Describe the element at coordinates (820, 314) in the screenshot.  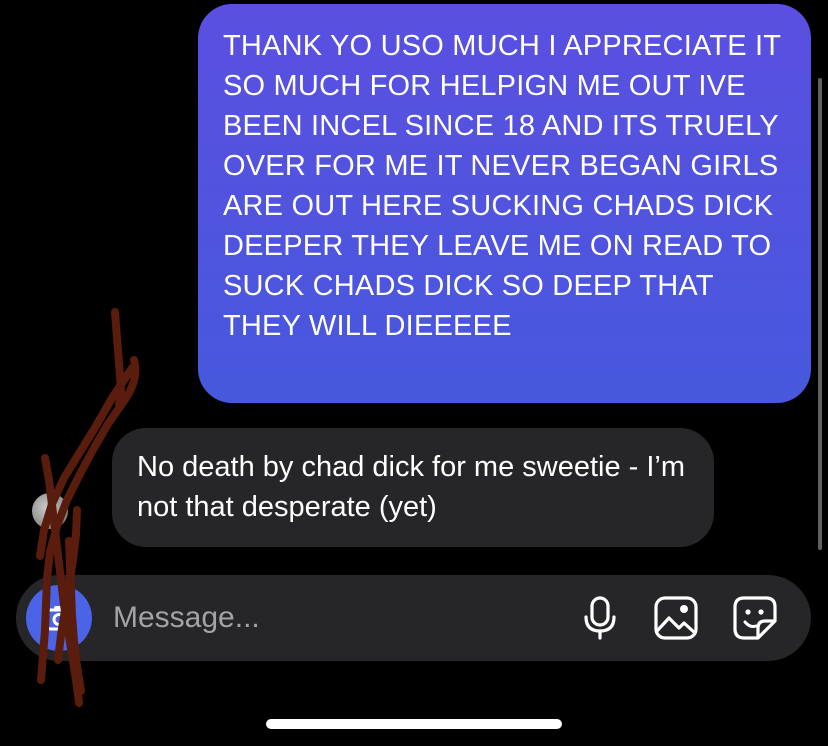
I see `scrollbar` at that location.